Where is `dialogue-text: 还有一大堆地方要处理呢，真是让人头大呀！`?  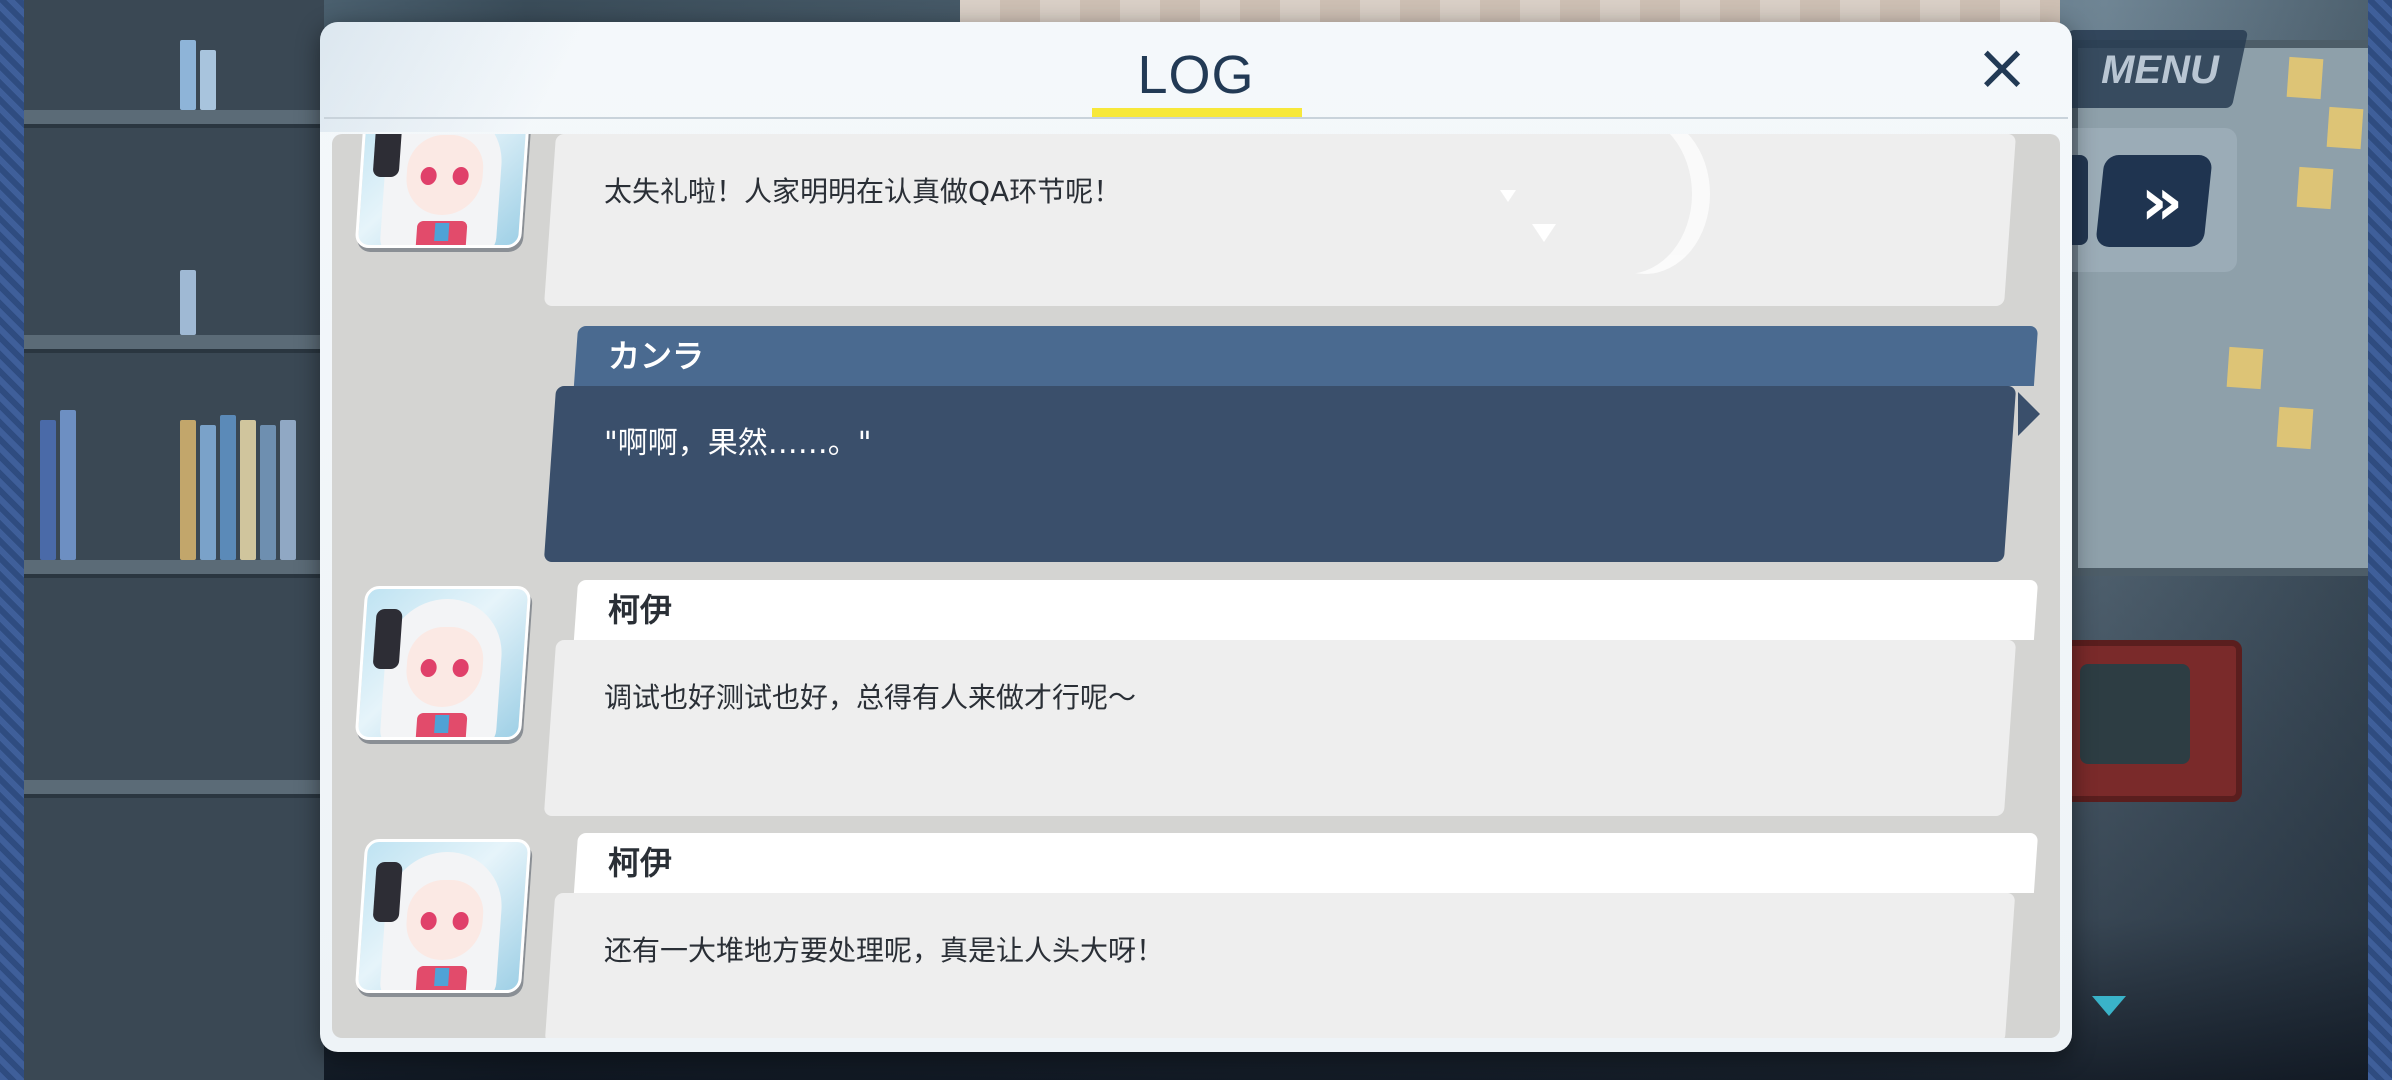 dialogue-text: 还有一大堆地方要处理呢，真是让人头大呀！ is located at coordinates (884, 950).